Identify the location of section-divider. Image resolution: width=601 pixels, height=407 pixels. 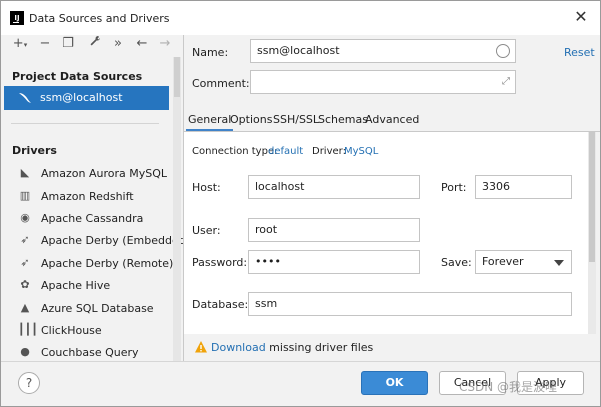
(85, 123).